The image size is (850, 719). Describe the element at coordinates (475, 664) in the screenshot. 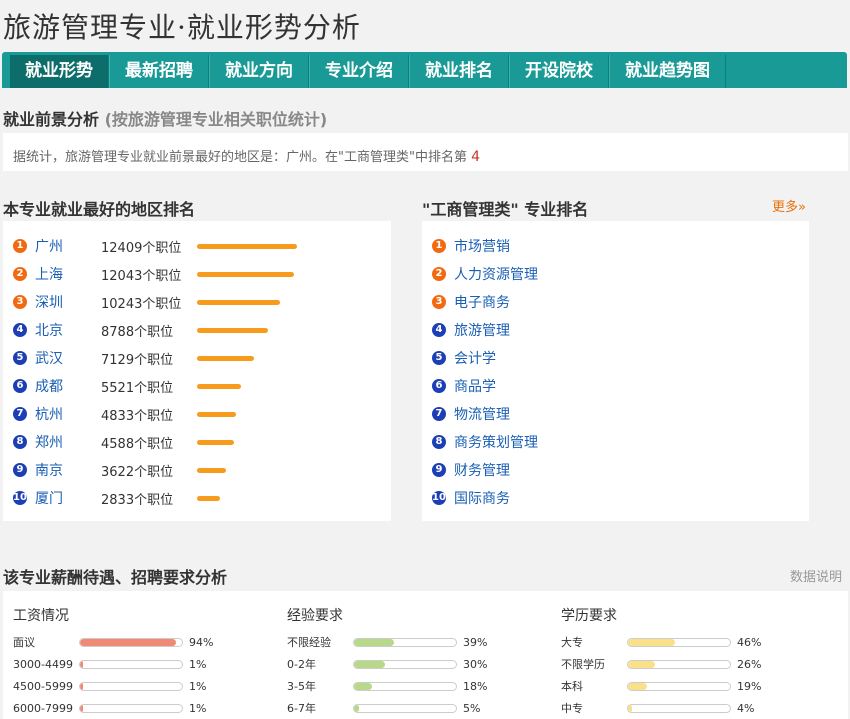

I see `percent-value: 30%` at that location.